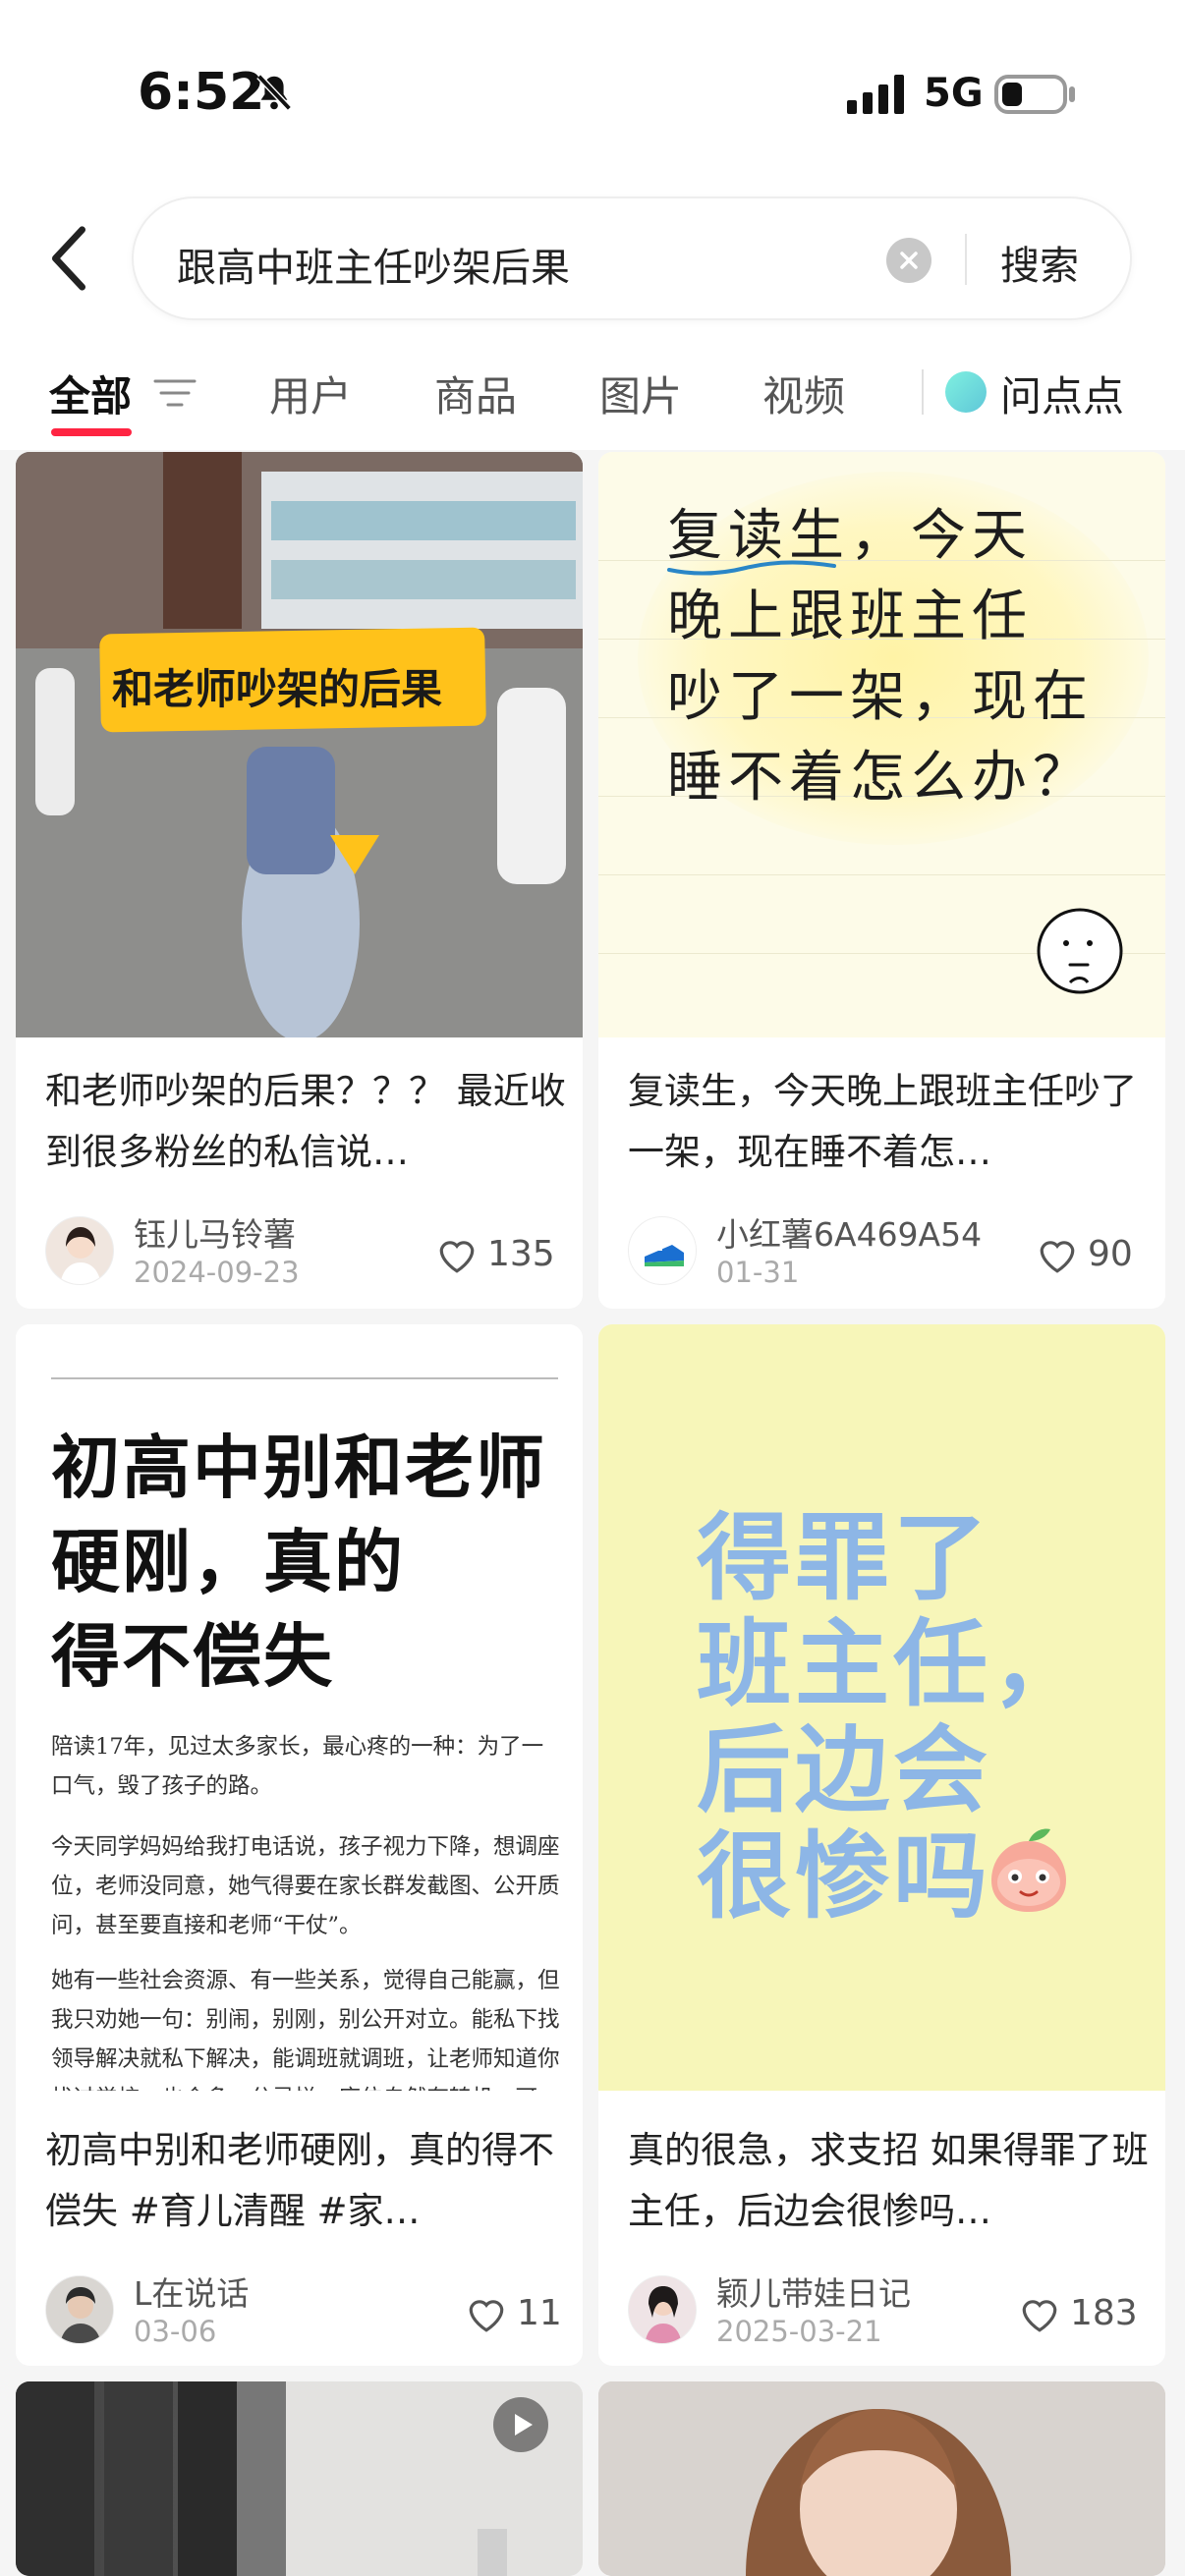 The height and width of the screenshot is (2576, 1185). What do you see at coordinates (881, 778) in the screenshot?
I see `cover-line: 睡不着怎么办？` at bounding box center [881, 778].